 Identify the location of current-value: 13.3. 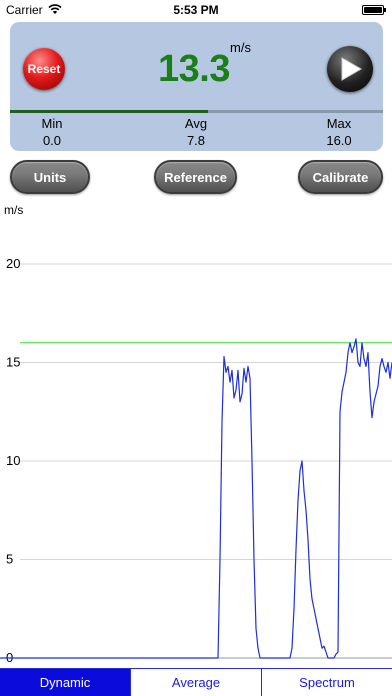
(194, 69).